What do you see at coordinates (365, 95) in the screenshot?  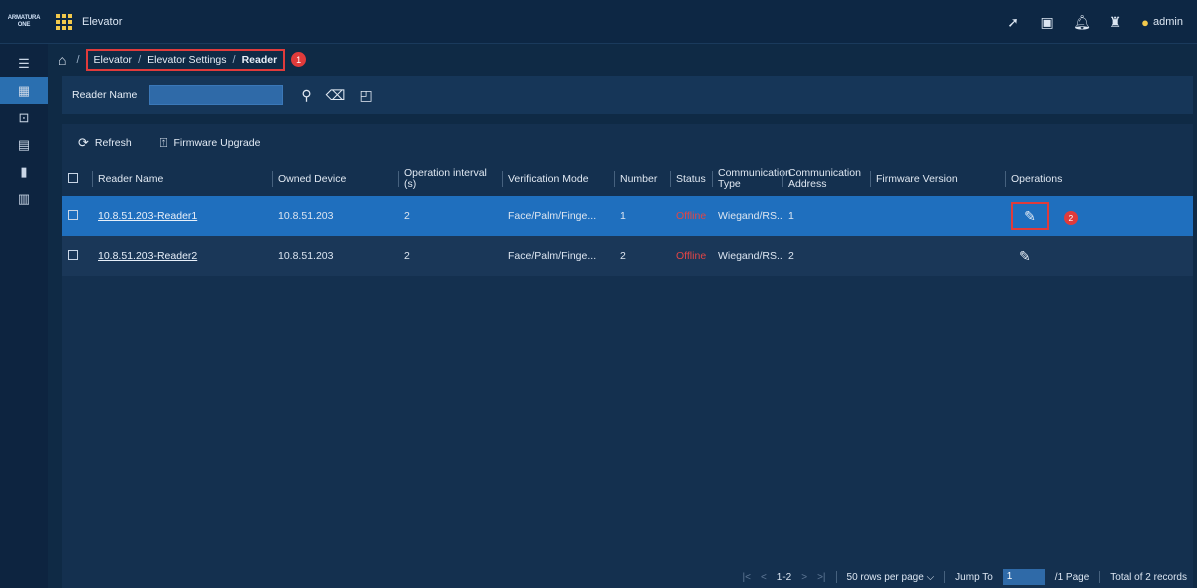 I see `bookmark-icon: ◰` at bounding box center [365, 95].